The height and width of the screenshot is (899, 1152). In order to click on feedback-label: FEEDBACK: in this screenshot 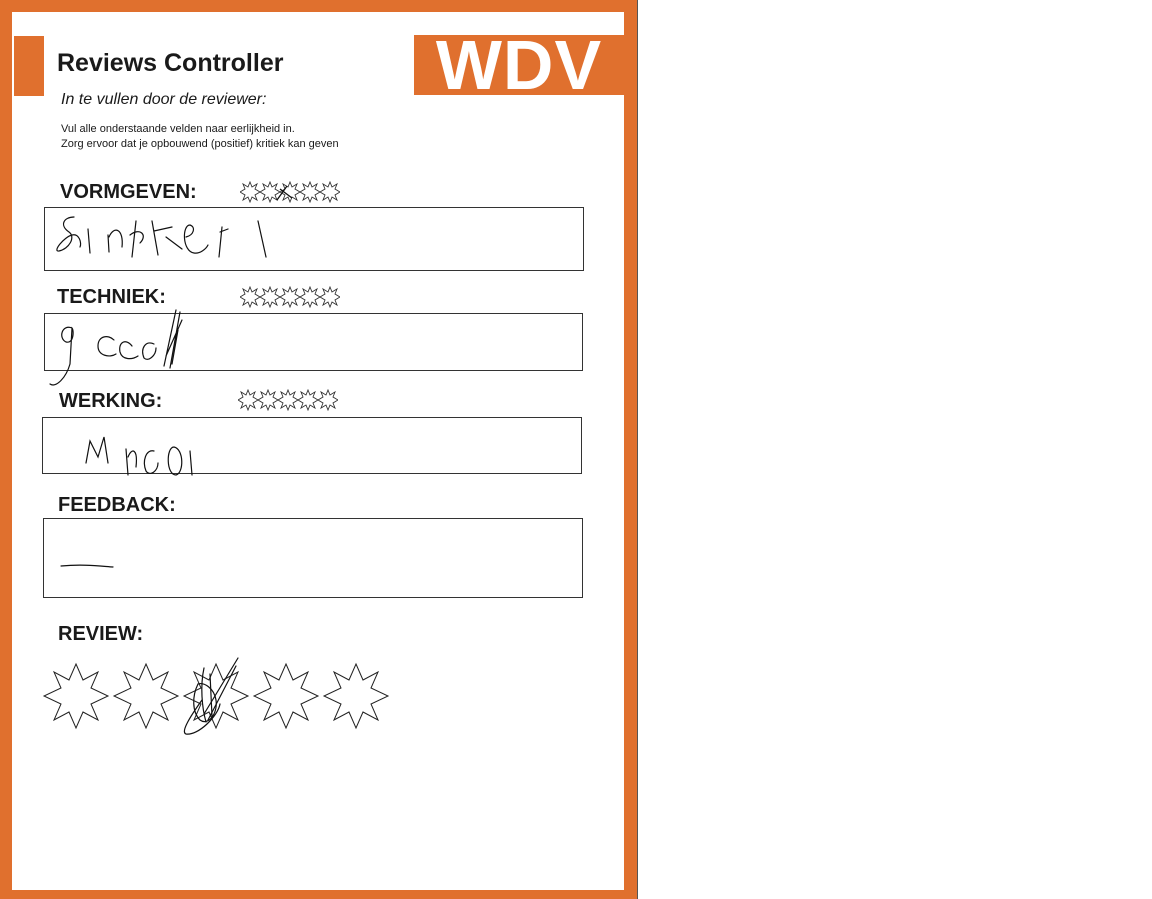, I will do `click(117, 505)`.